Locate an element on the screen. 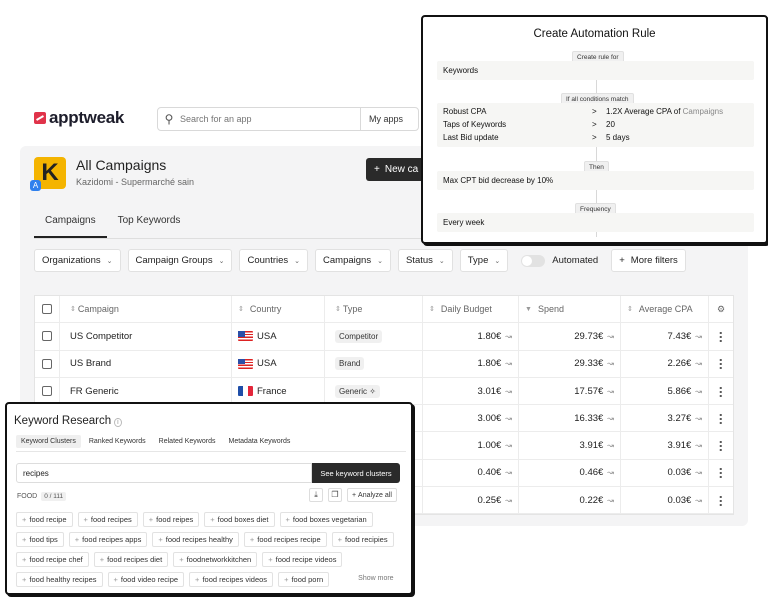  tab-campaigns: Campaigns is located at coordinates (70, 223).